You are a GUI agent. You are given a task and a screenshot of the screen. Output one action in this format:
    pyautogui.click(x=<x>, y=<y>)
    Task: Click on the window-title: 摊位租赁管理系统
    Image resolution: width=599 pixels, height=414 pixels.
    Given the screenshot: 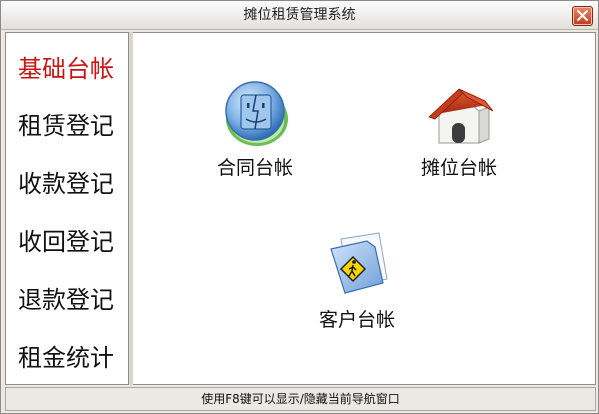 What is the action you would take?
    pyautogui.click(x=299, y=15)
    